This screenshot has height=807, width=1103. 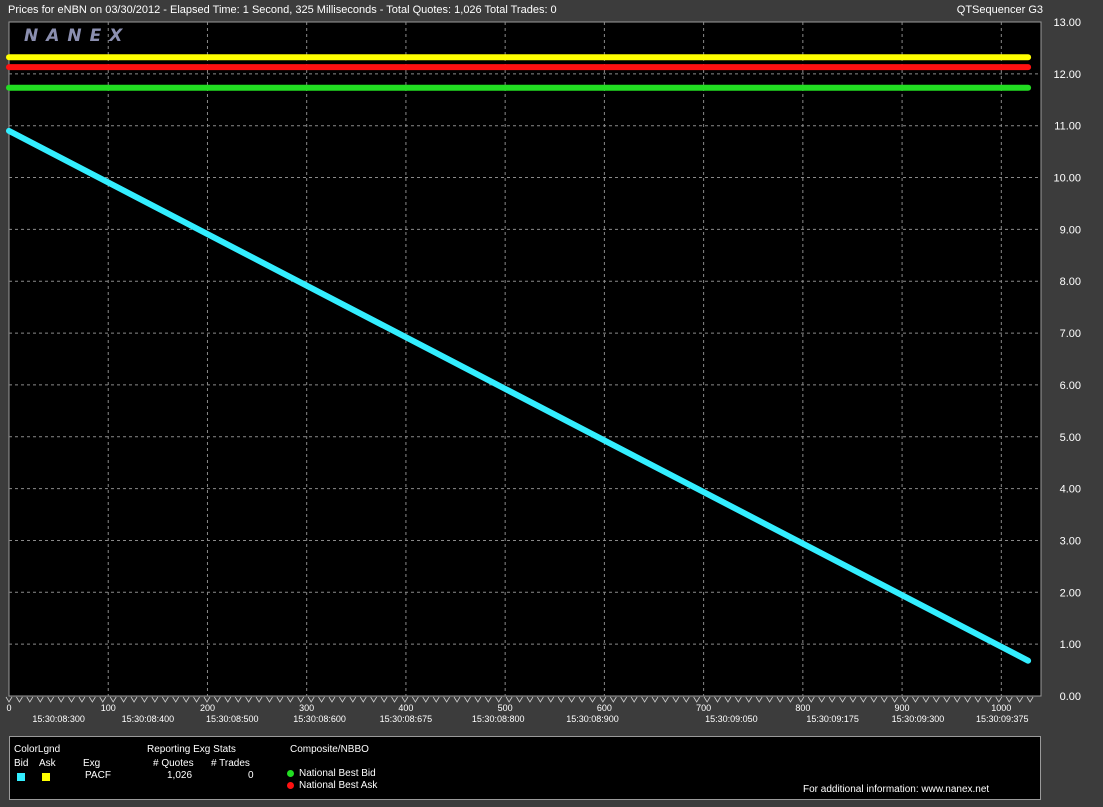 What do you see at coordinates (1070, 386) in the screenshot?
I see `y-tick-label: 6.00` at bounding box center [1070, 386].